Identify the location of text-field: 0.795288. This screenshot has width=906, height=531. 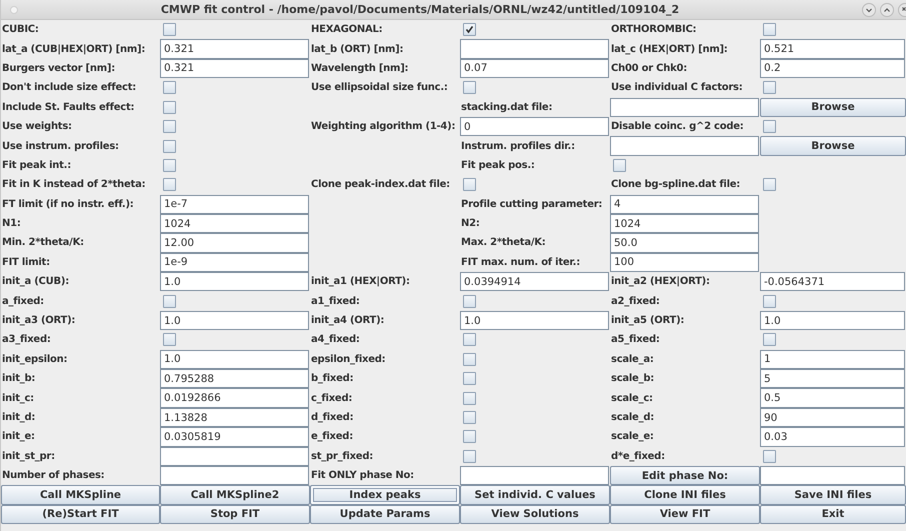
(234, 378).